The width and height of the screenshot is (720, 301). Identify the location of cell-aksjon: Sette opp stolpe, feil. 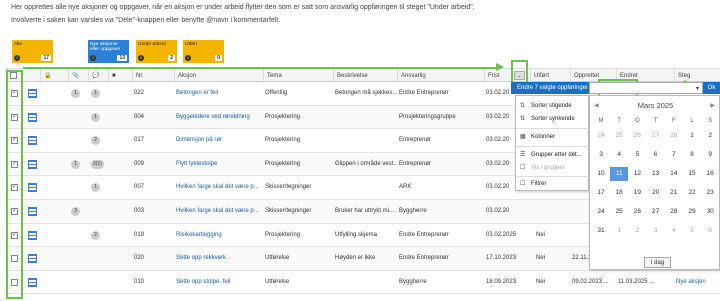
(219, 282).